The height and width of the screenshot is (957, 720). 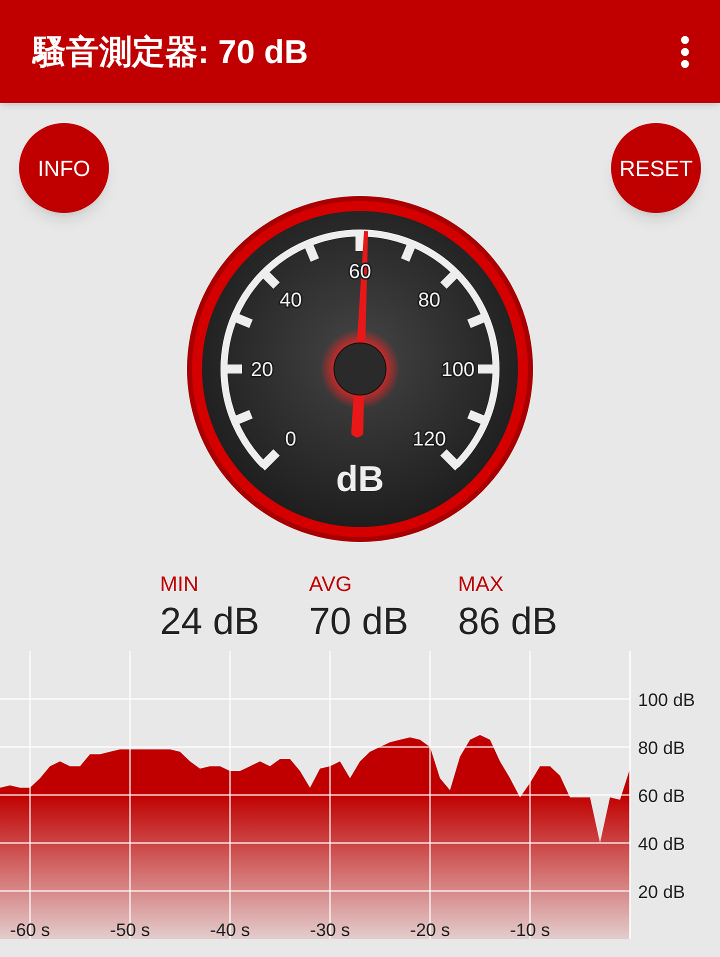 I want to click on x-axis-label: -30 s, so click(x=330, y=930).